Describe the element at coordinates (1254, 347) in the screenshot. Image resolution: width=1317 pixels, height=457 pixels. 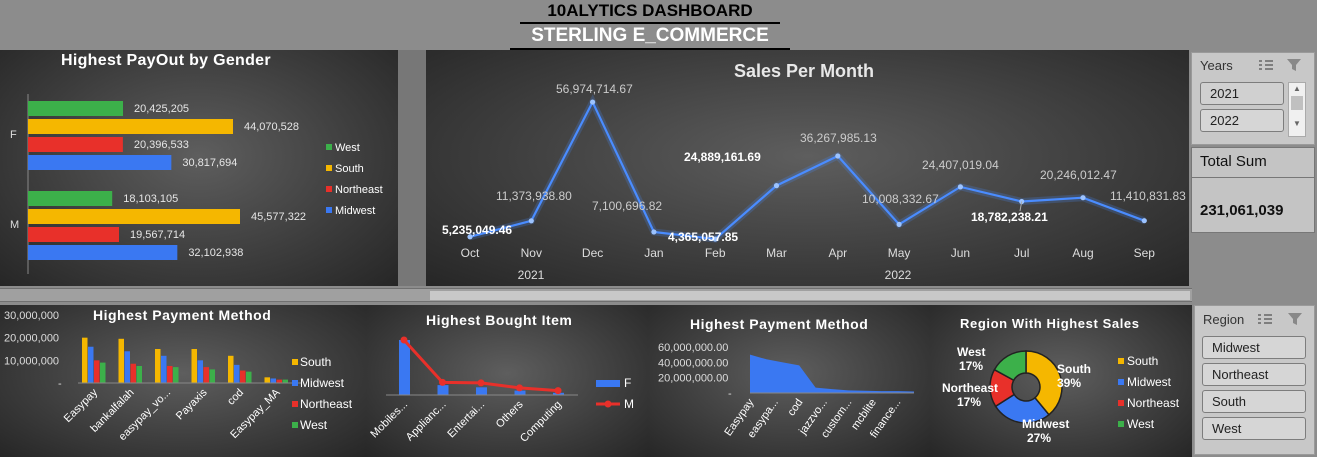
I see `region-item-midwest: Midwest` at that location.